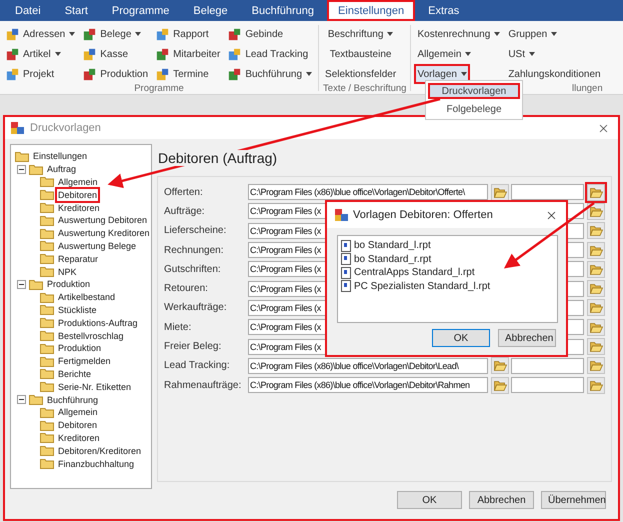  What do you see at coordinates (422, 286) in the screenshot?
I see `file-item: PC Spezialisten Standard_l.rpt` at bounding box center [422, 286].